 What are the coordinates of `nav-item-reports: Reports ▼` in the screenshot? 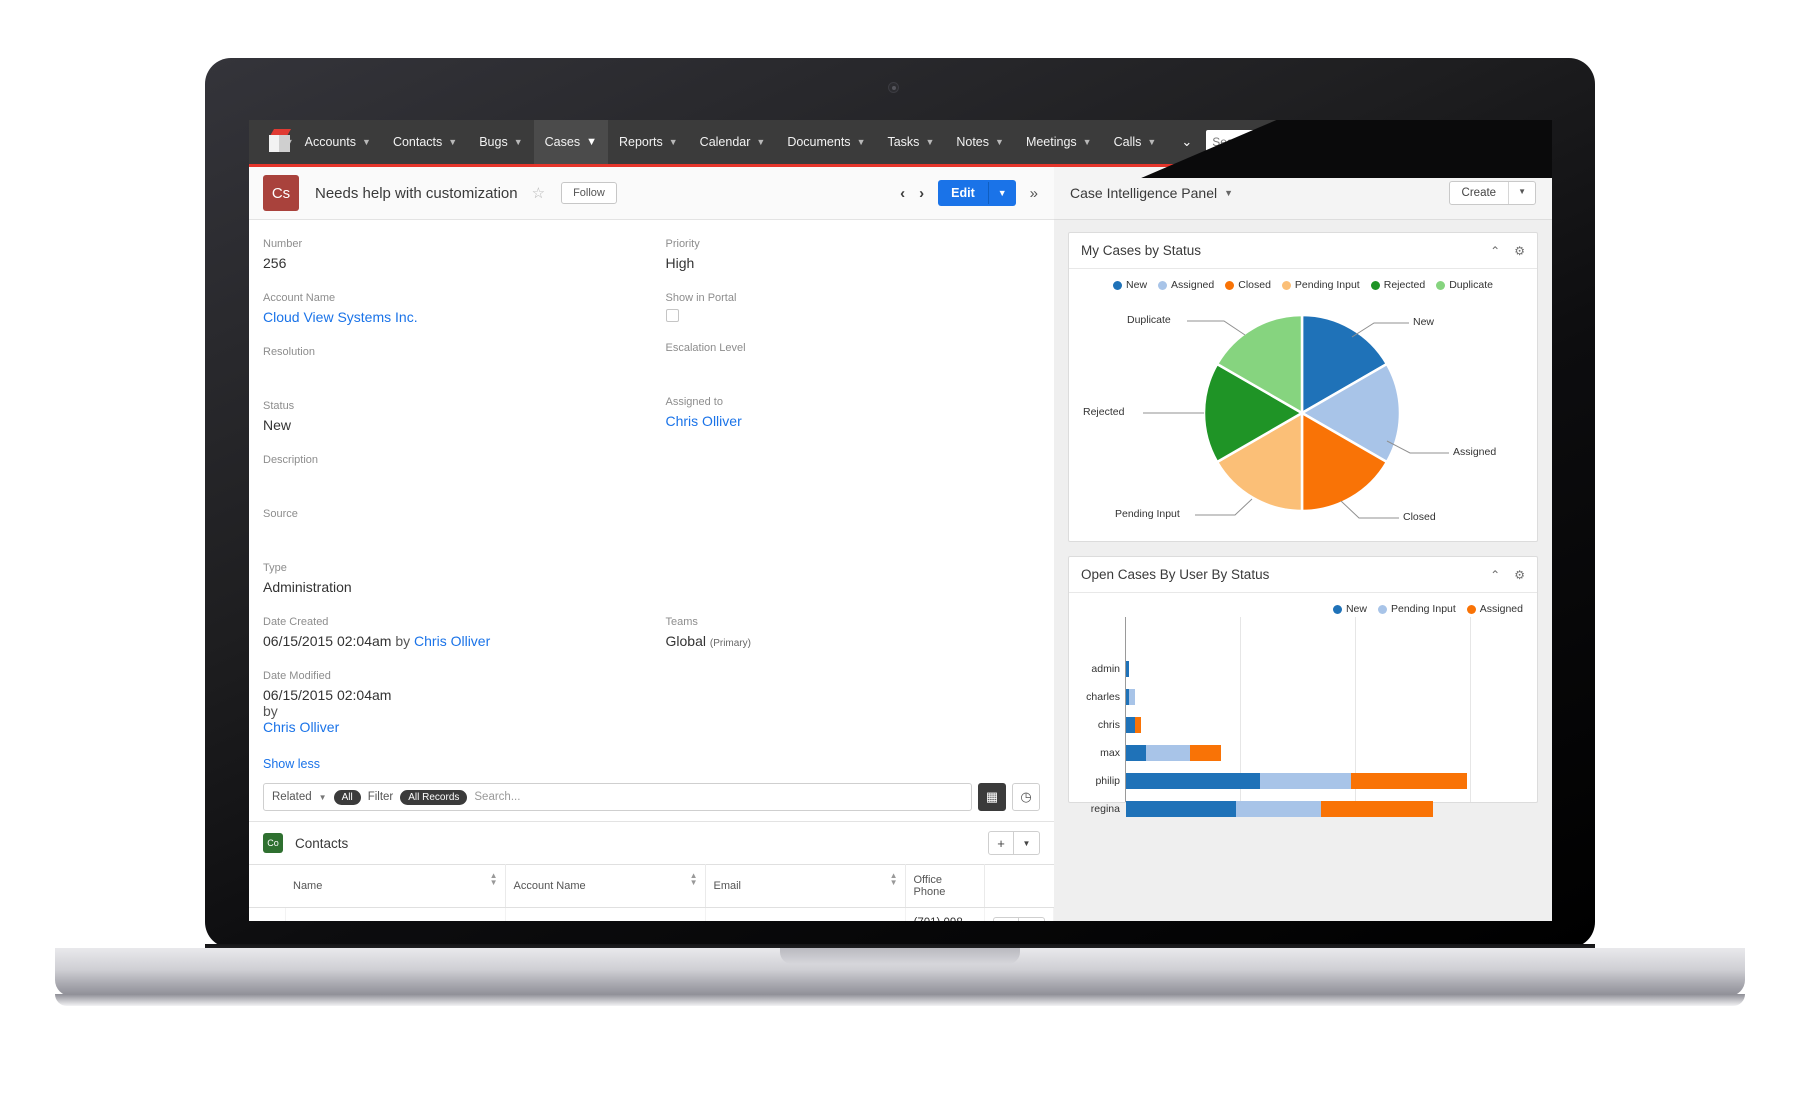 It's located at (648, 142).